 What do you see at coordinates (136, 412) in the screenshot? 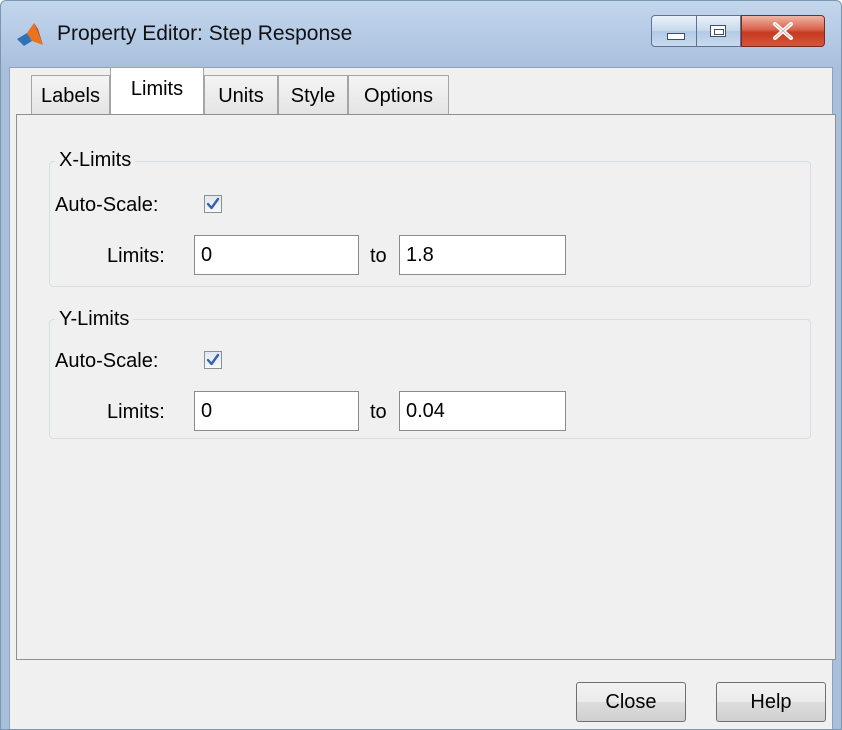
I see `y-limits-label: Limits:` at bounding box center [136, 412].